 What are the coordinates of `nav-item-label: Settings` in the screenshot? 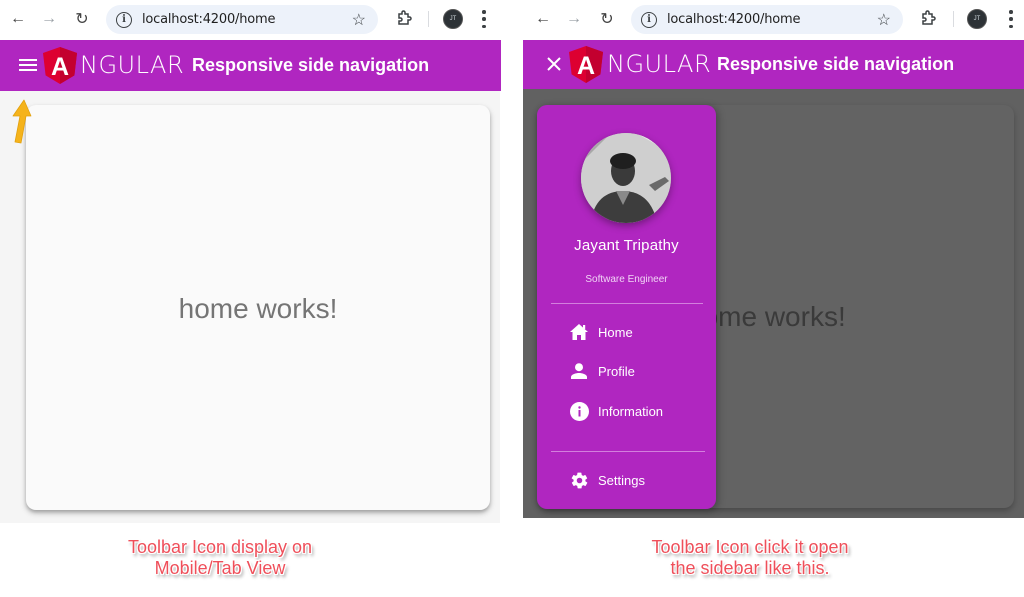 It's located at (621, 480).